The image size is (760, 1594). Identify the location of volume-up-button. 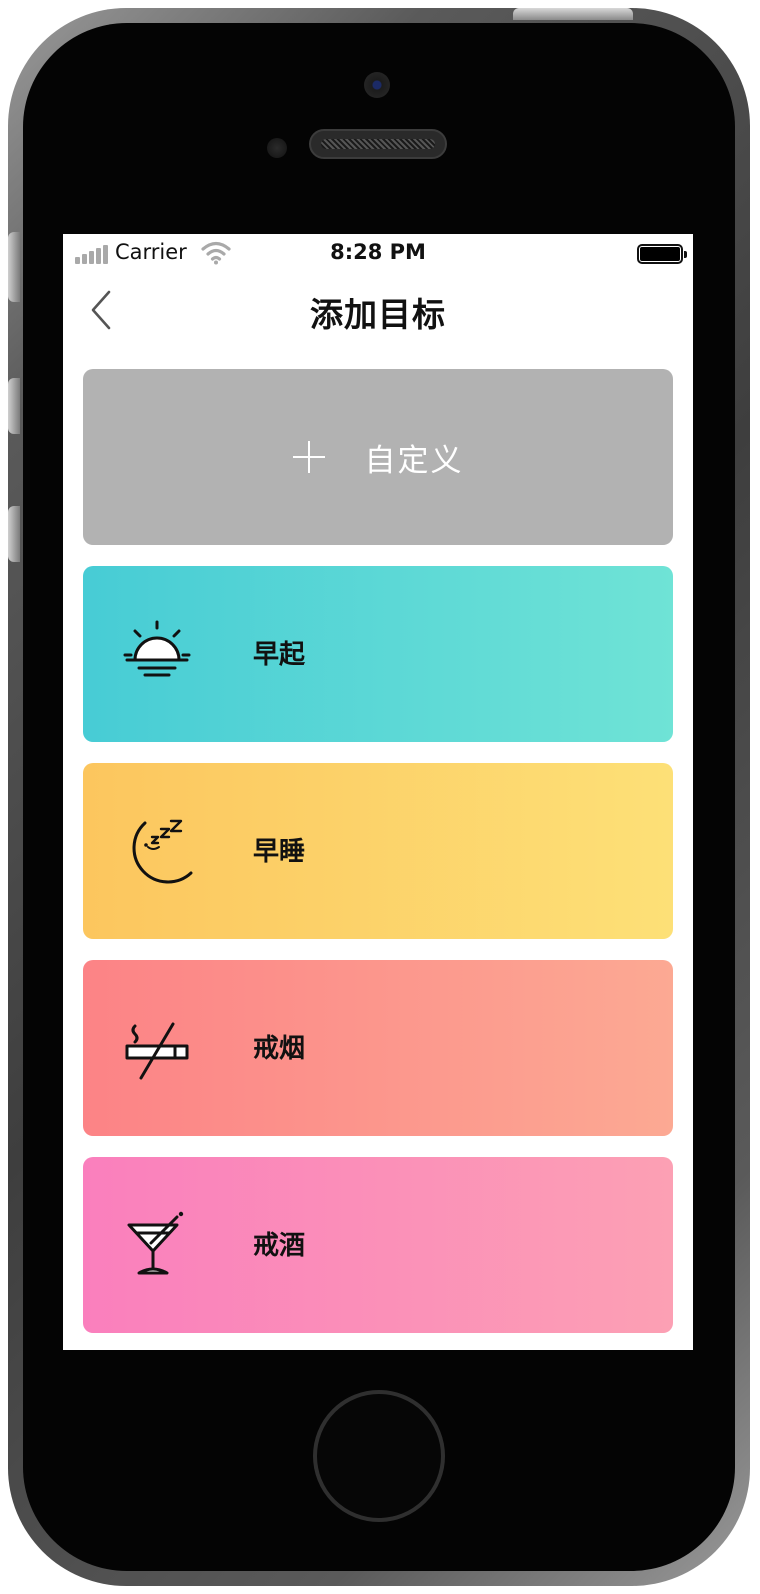
(14, 406).